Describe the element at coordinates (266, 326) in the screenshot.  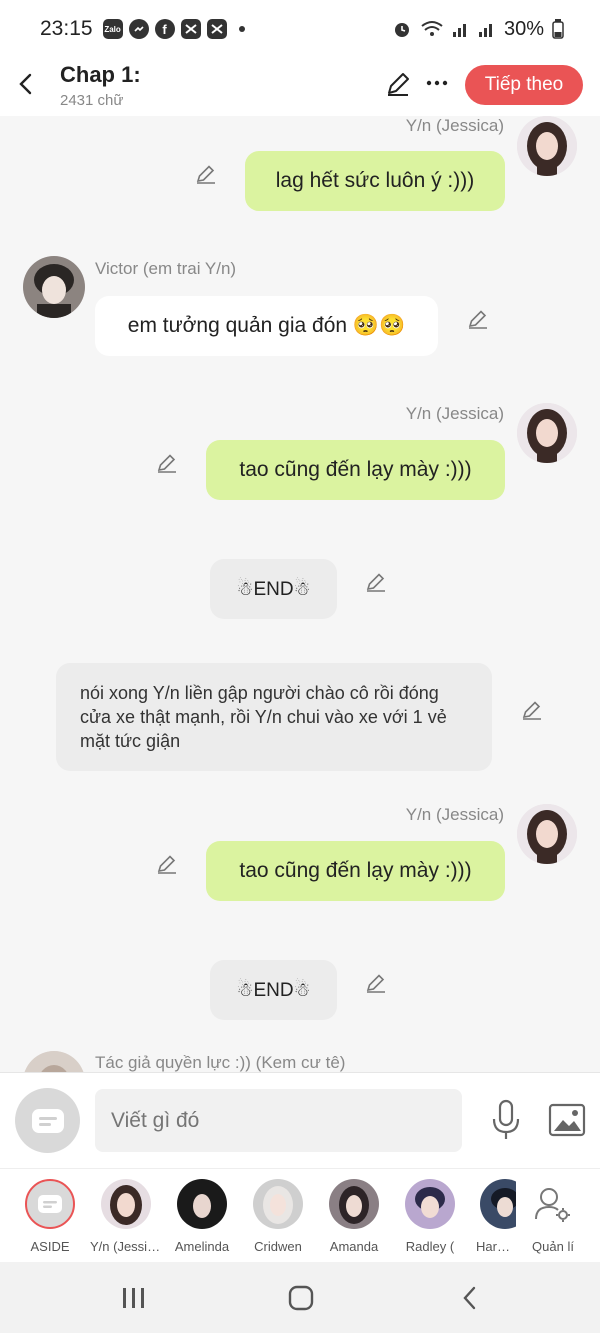
I see `message-bubble: em tưởng quản gia đón 🥺🥺` at that location.